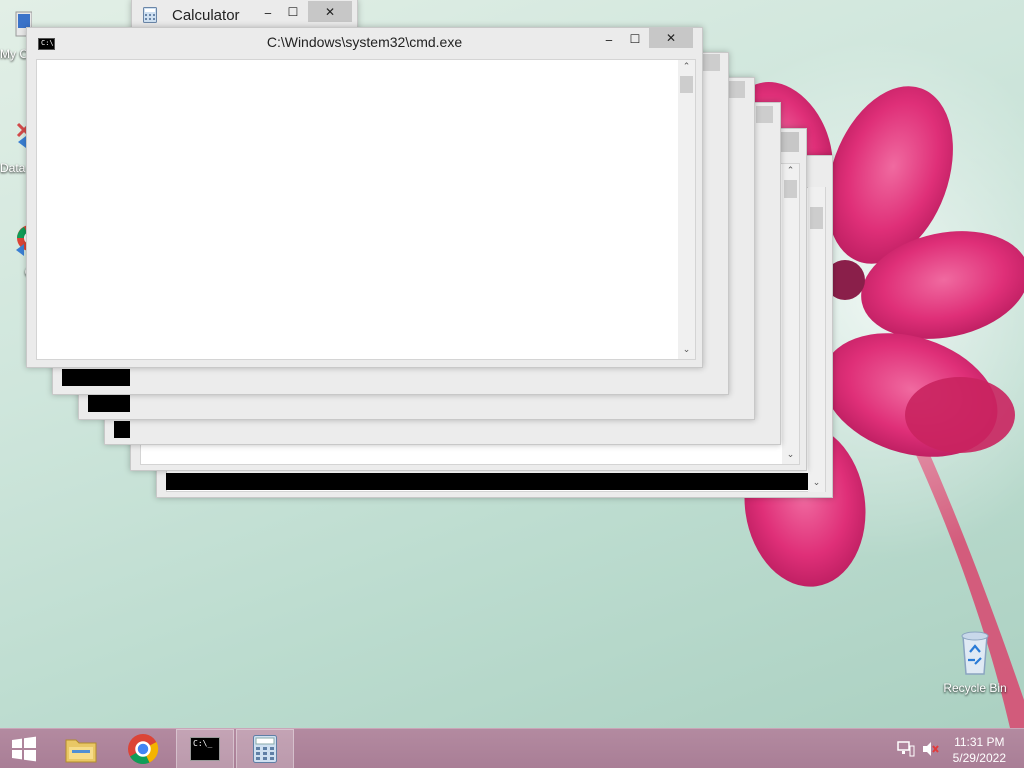 Image resolution: width=1024 pixels, height=768 pixels. What do you see at coordinates (979, 758) in the screenshot?
I see `clock-date: 5/29/2022` at bounding box center [979, 758].